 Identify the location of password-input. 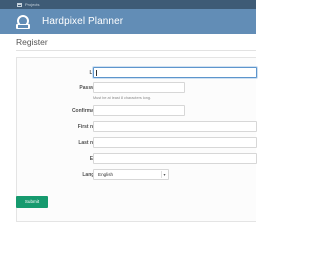
(139, 87).